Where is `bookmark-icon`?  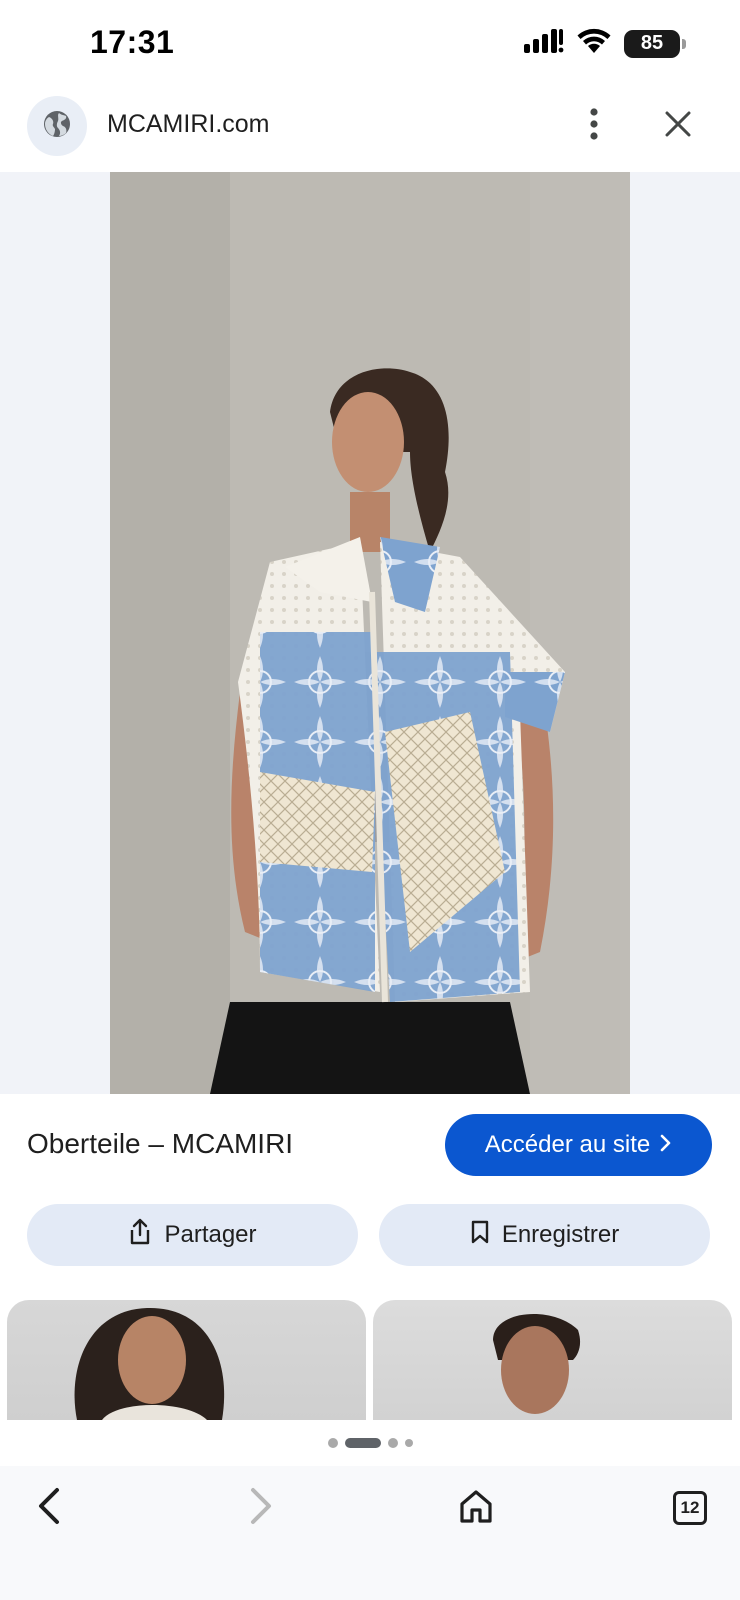 bookmark-icon is located at coordinates (480, 1235).